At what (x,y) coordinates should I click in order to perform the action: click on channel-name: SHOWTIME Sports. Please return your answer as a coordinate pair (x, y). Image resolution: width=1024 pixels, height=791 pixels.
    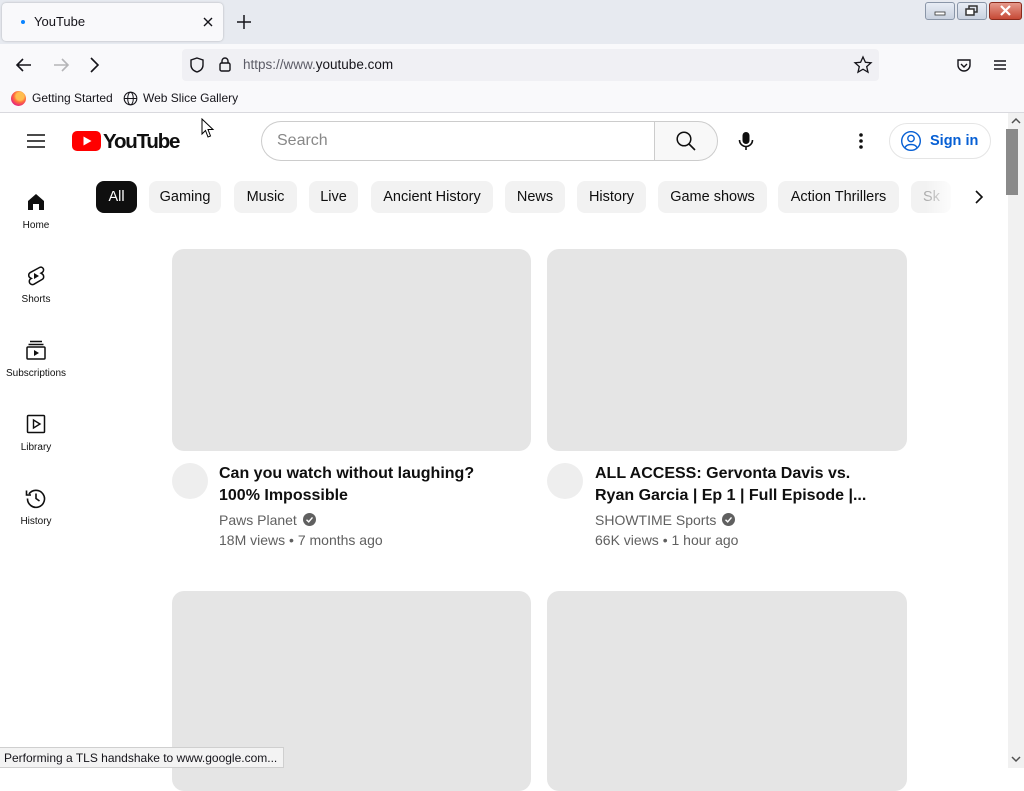
    Looking at the image, I should click on (656, 520).